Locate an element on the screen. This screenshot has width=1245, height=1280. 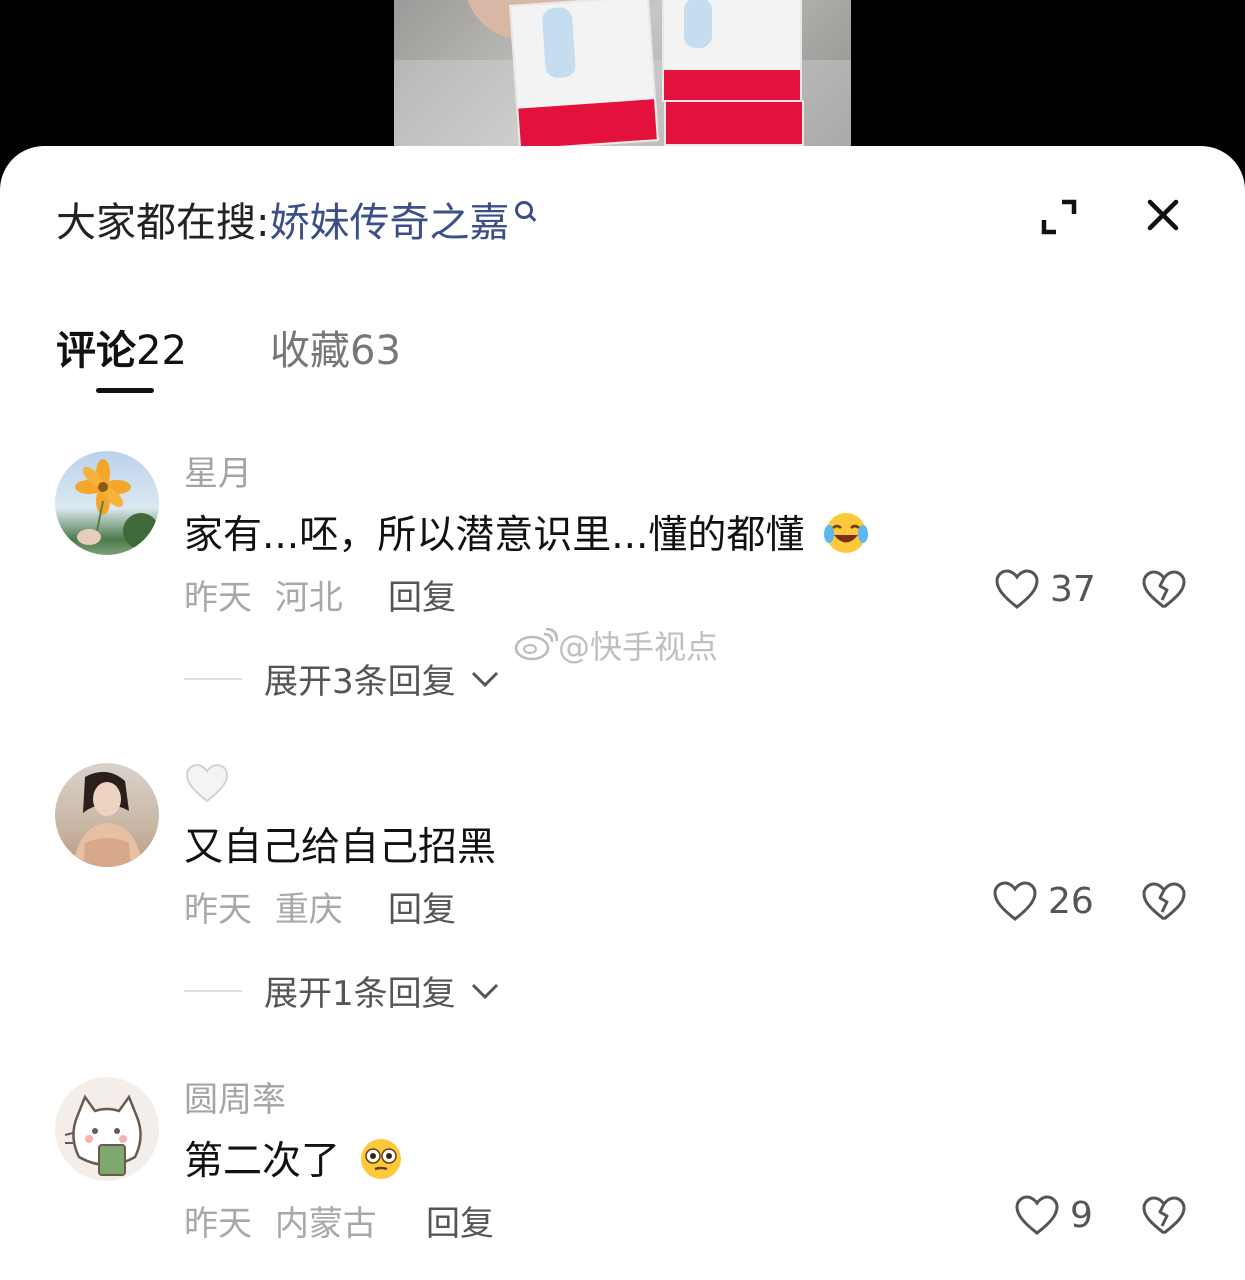
tab-favorites: 收藏63 is located at coordinates (335, 347).